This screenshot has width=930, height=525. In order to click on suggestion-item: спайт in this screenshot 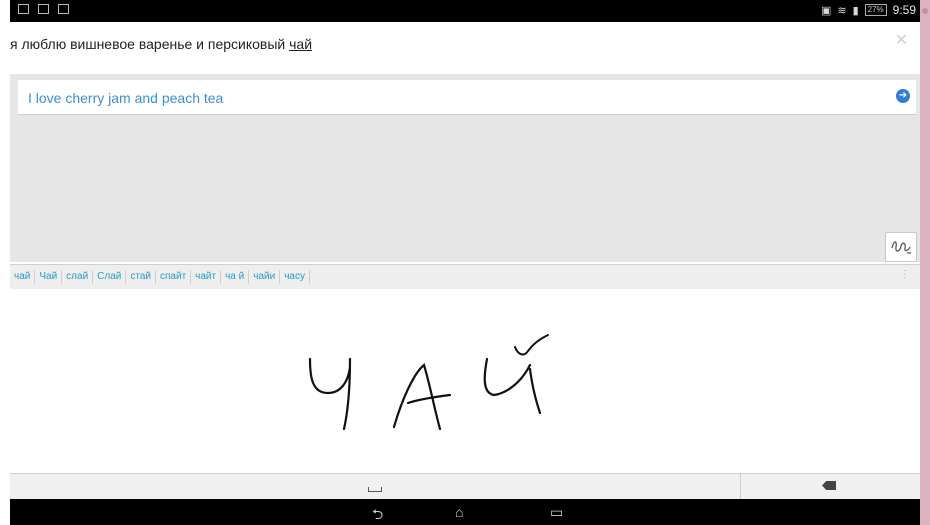, I will do `click(174, 277)`.